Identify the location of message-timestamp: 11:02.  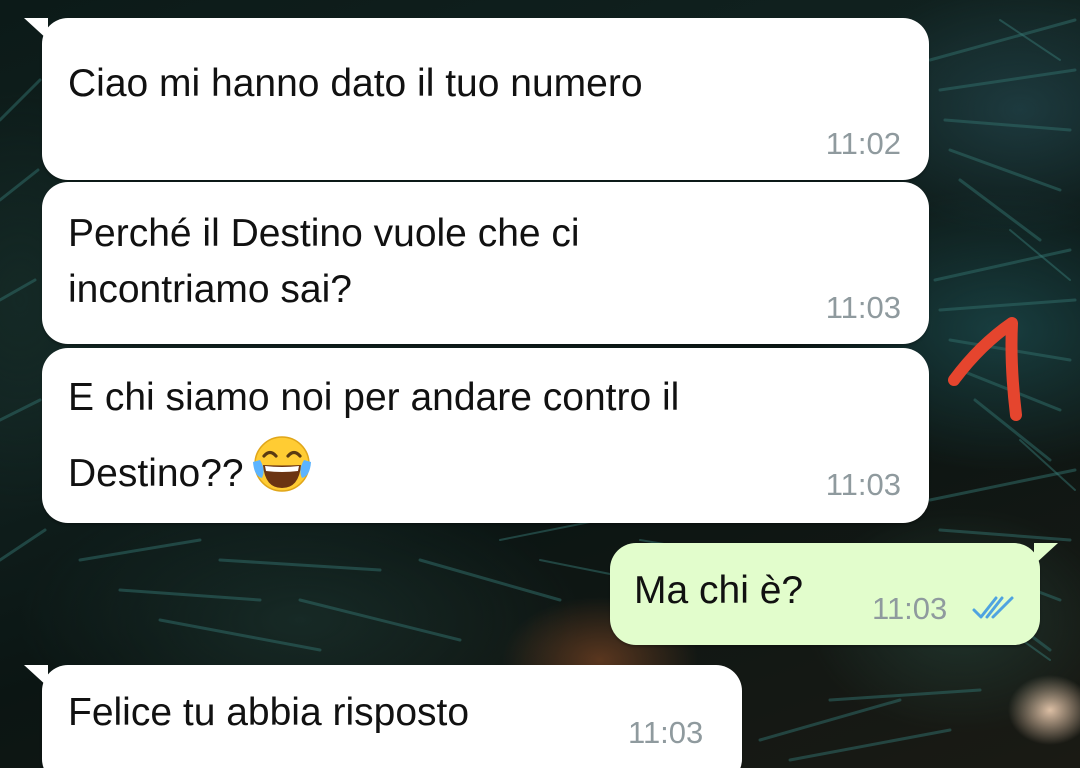
(863, 143).